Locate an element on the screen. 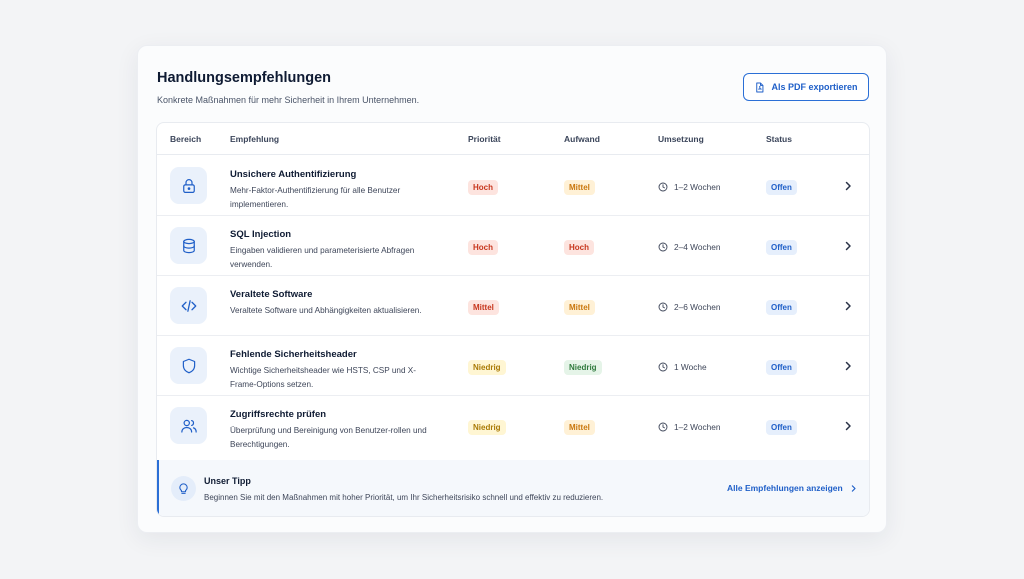 This screenshot has width=1024, height=579. effort-badge: Hoch is located at coordinates (579, 247).